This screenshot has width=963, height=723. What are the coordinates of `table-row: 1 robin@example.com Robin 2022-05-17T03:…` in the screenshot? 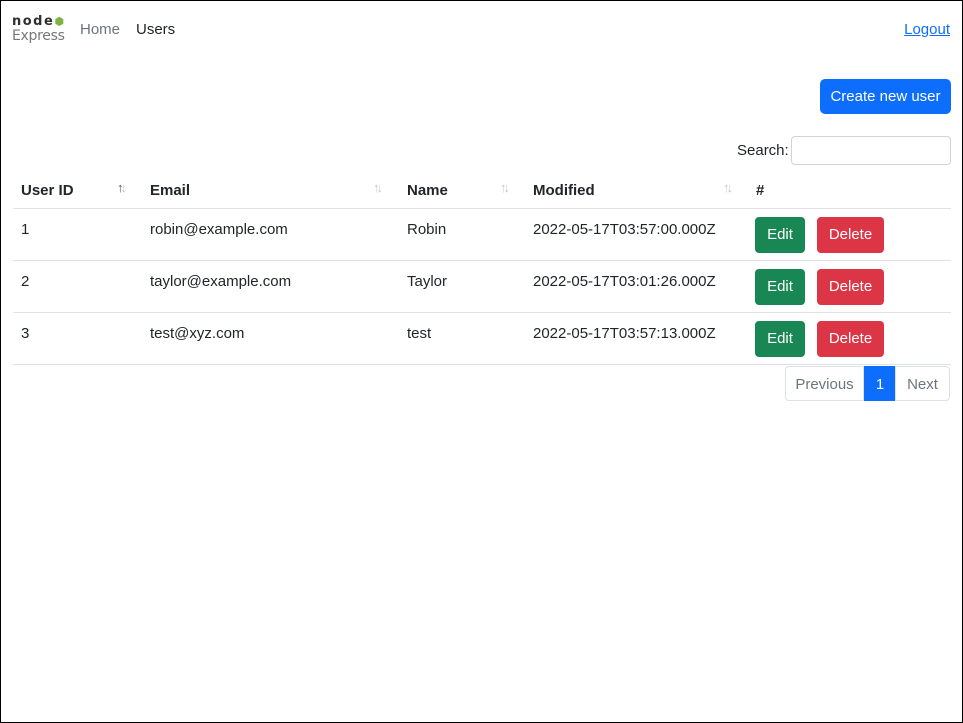 It's located at (482, 235).